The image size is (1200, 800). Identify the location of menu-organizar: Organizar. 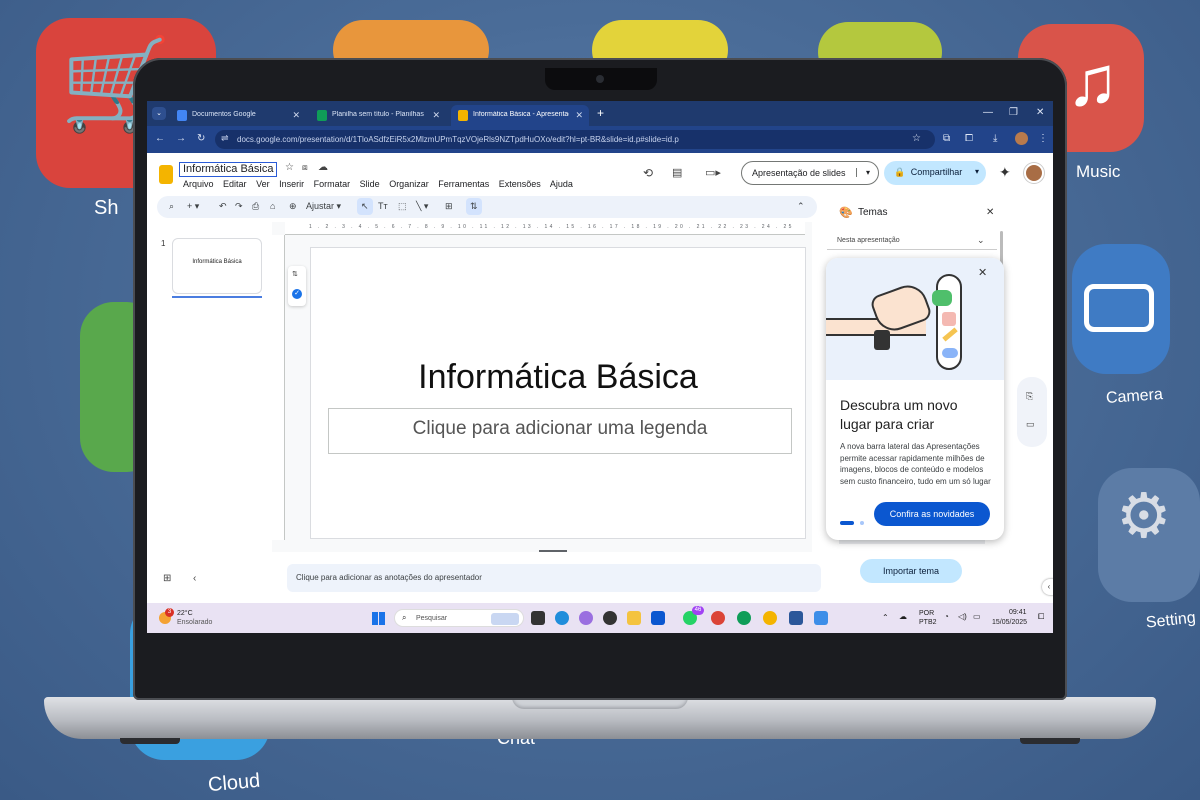
(409, 184).